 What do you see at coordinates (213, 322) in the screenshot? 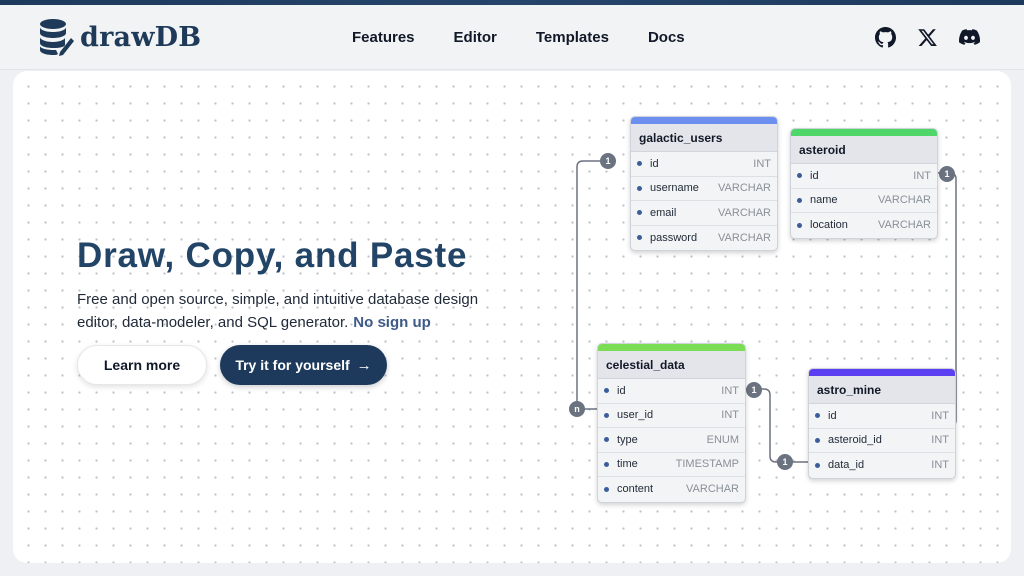
I see `hero-desc-line-2: editor, data-modeler, and SQL generator.` at bounding box center [213, 322].